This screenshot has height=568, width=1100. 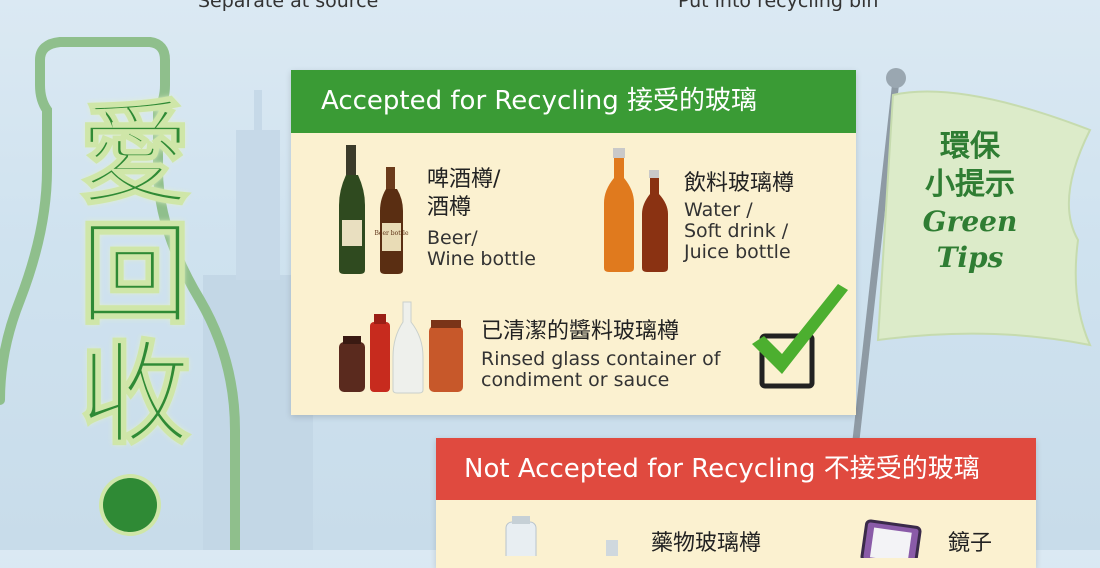 What do you see at coordinates (778, 6) in the screenshot?
I see `caption-put-into-bin: Put into recycling bin` at bounding box center [778, 6].